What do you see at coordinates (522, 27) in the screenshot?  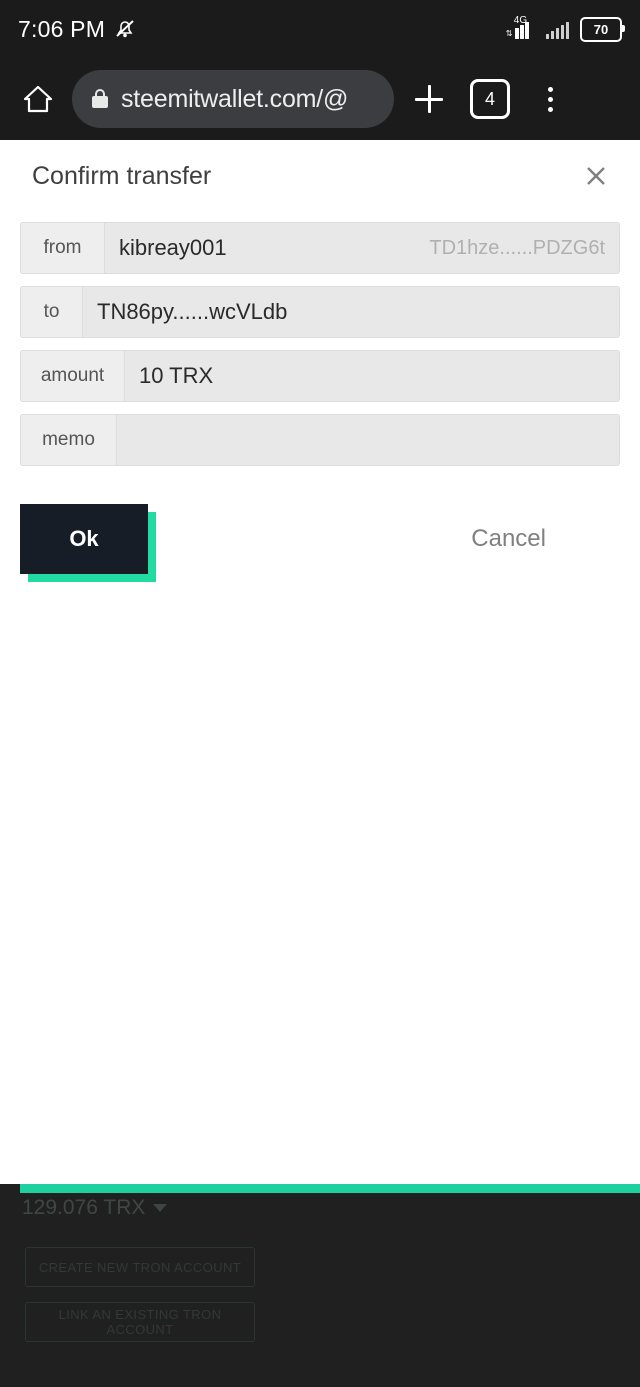 I see `signal-icon-sim1: 4G ⇅` at bounding box center [522, 27].